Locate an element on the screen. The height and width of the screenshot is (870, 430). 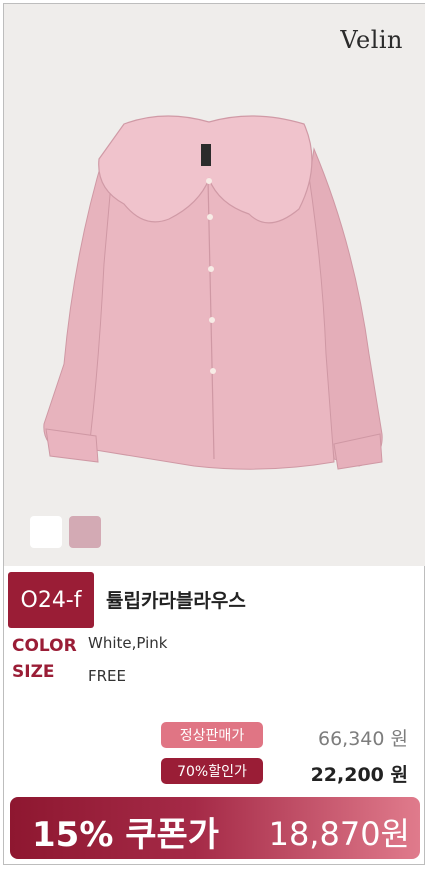
color-value: White,Pink is located at coordinates (128, 643).